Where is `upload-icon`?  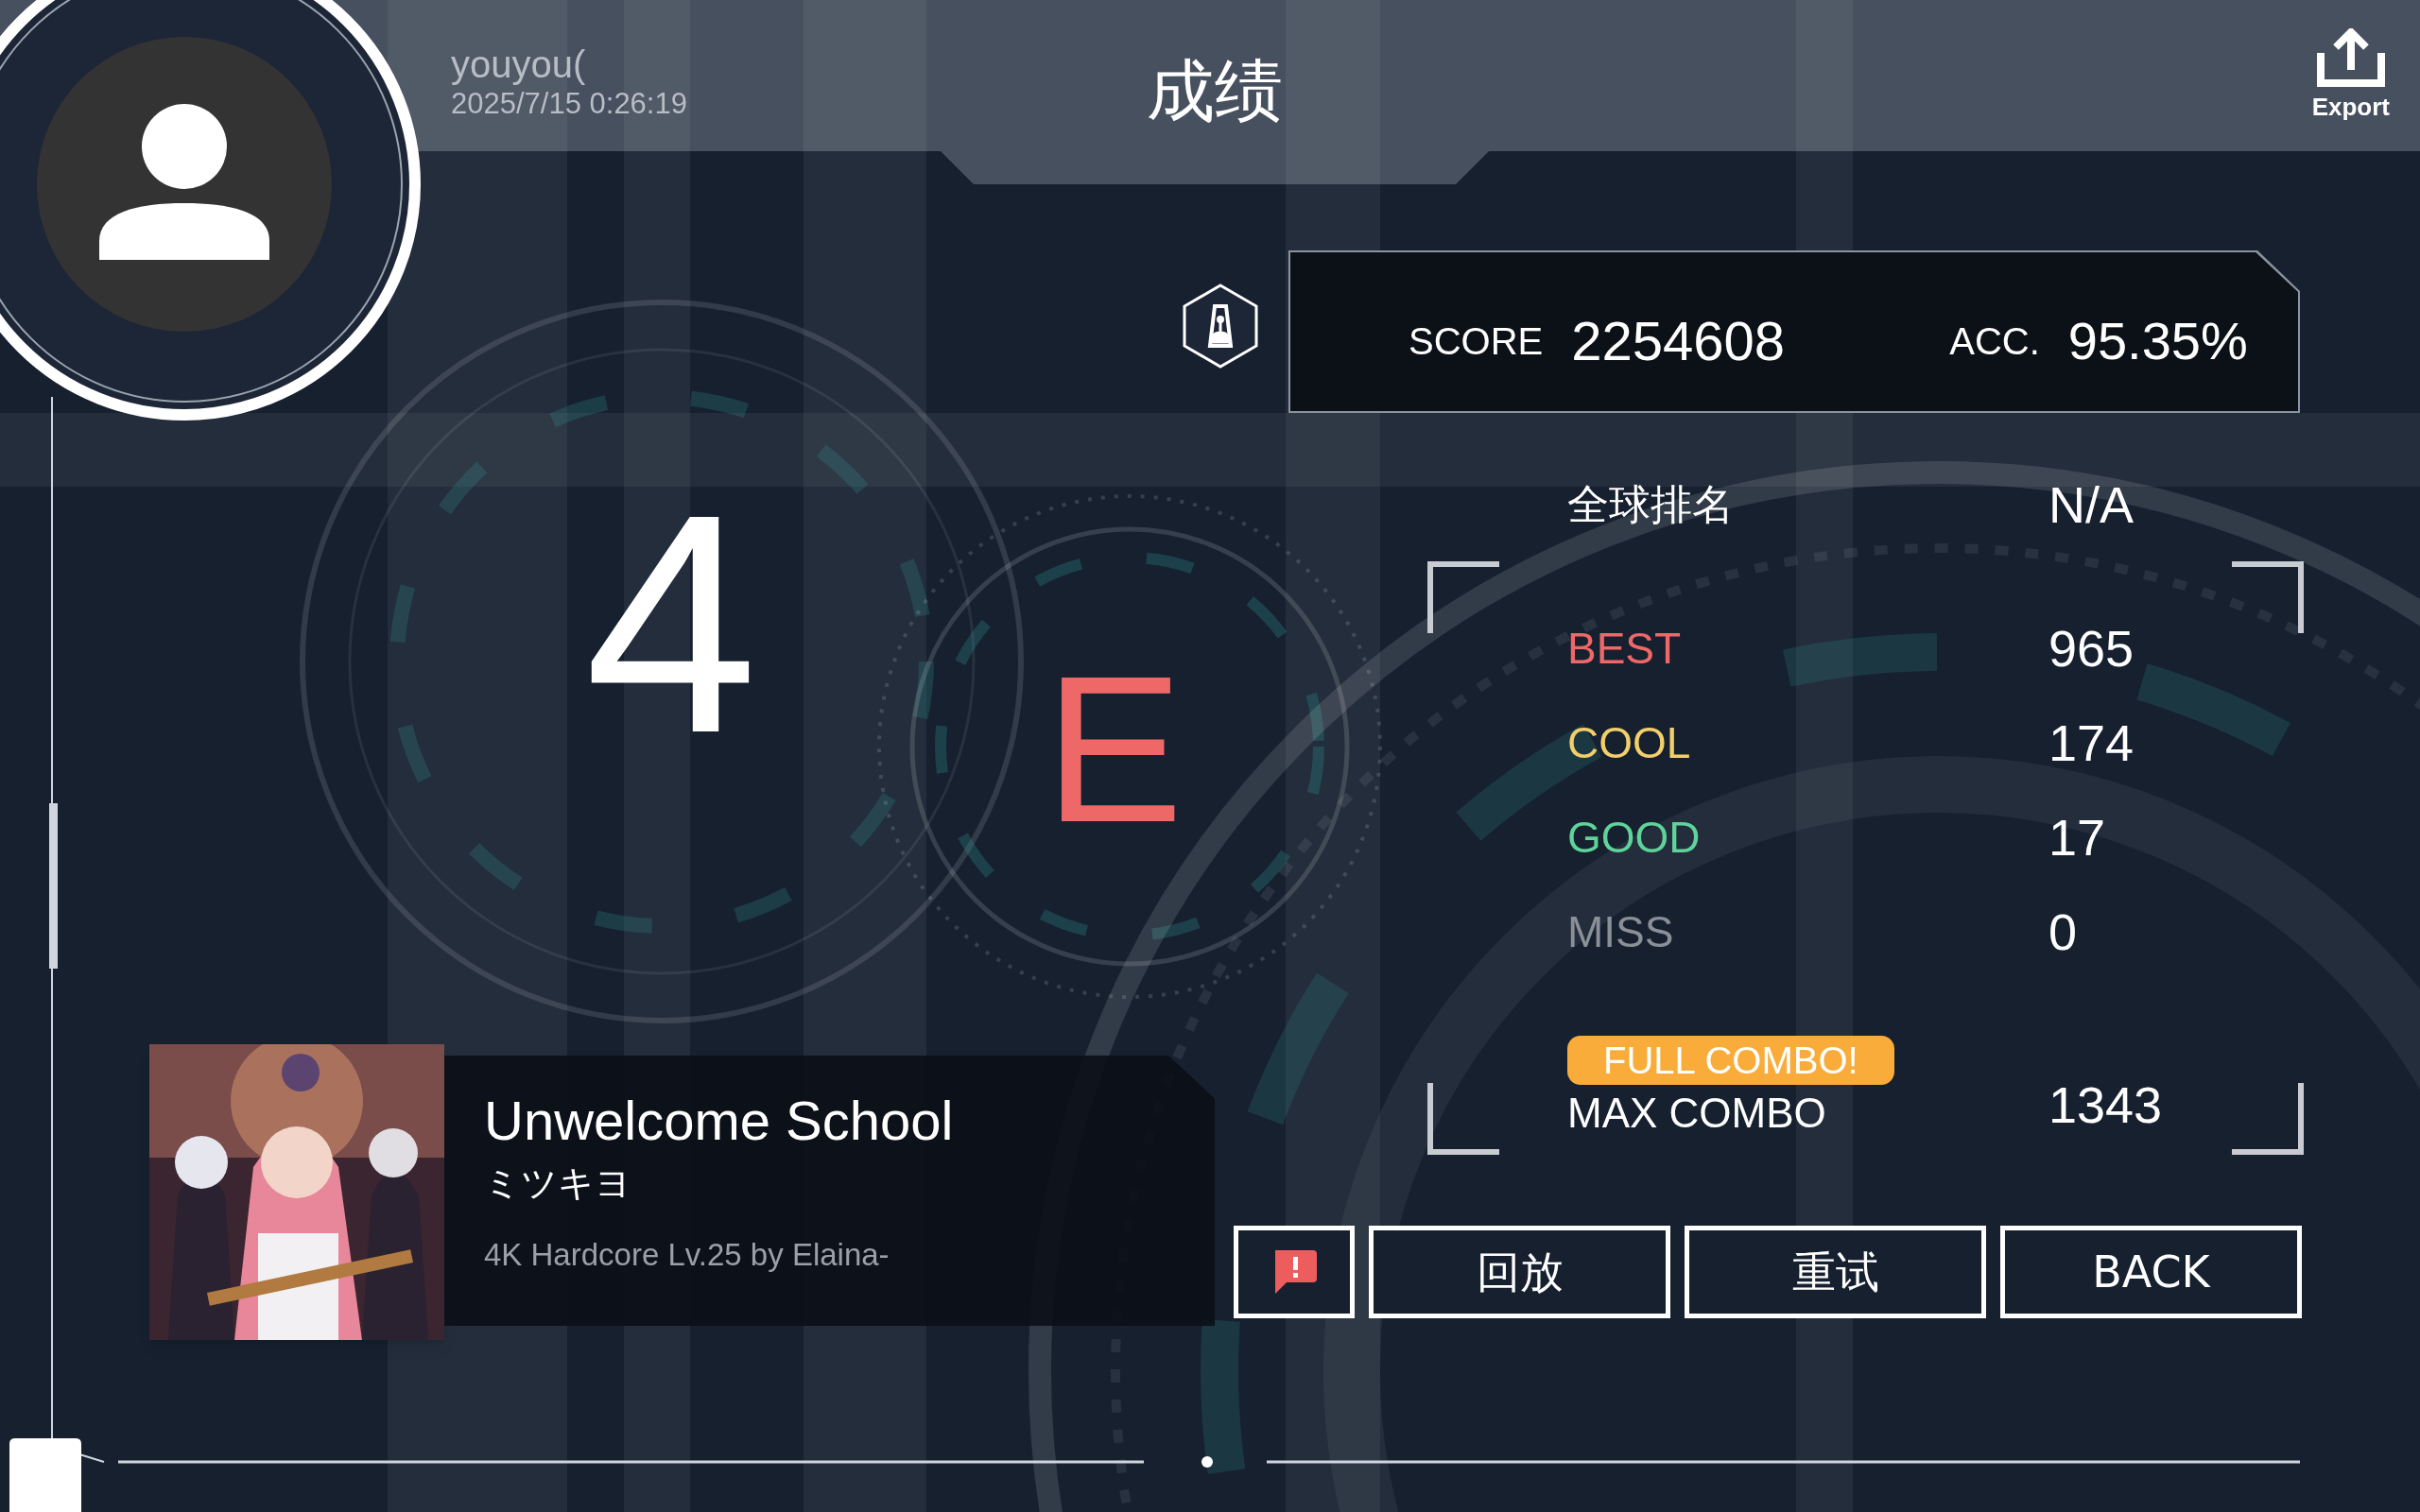 upload-icon is located at coordinates (2350, 57).